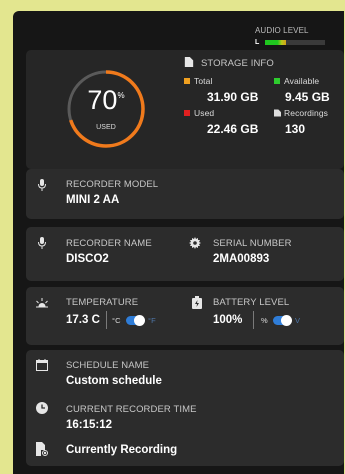 The height and width of the screenshot is (474, 345). What do you see at coordinates (131, 409) in the screenshot?
I see `recorder-time-label: CURRENT RECORDER TIME` at bounding box center [131, 409].